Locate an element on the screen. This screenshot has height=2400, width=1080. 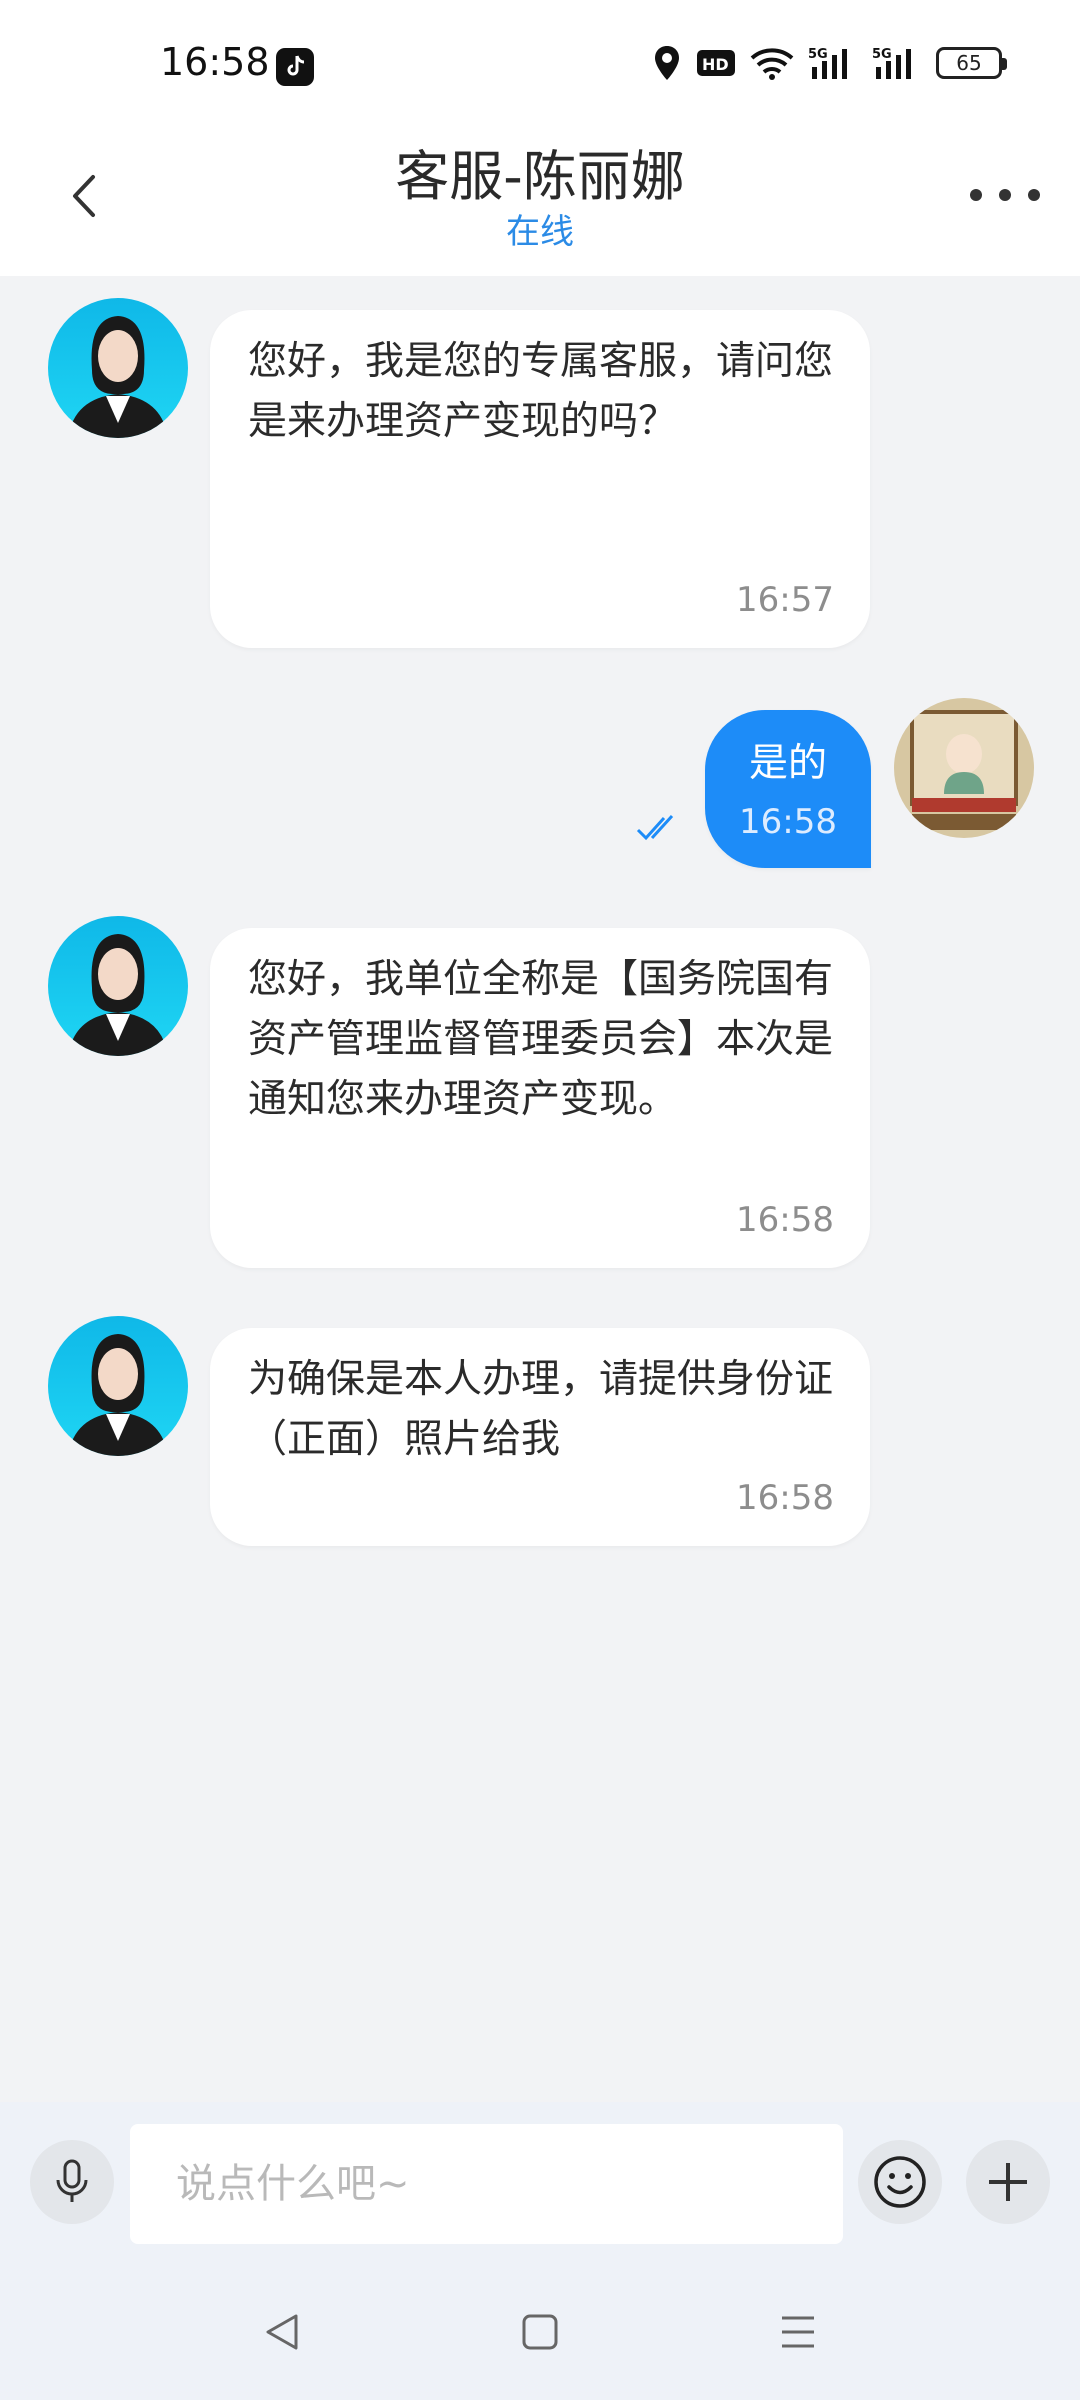
emoji-button is located at coordinates (900, 2182).